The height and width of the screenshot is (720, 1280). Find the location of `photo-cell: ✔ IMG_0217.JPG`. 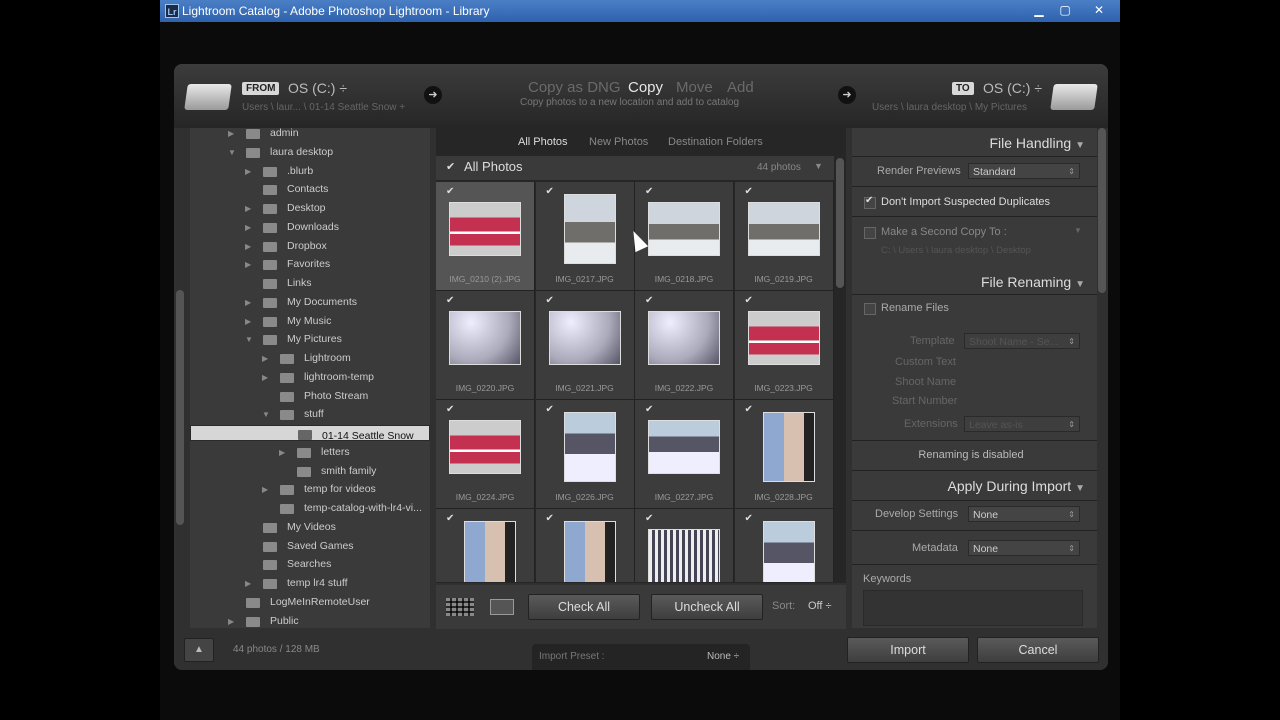

photo-cell: ✔ IMG_0217.JPG is located at coordinates (585, 236).